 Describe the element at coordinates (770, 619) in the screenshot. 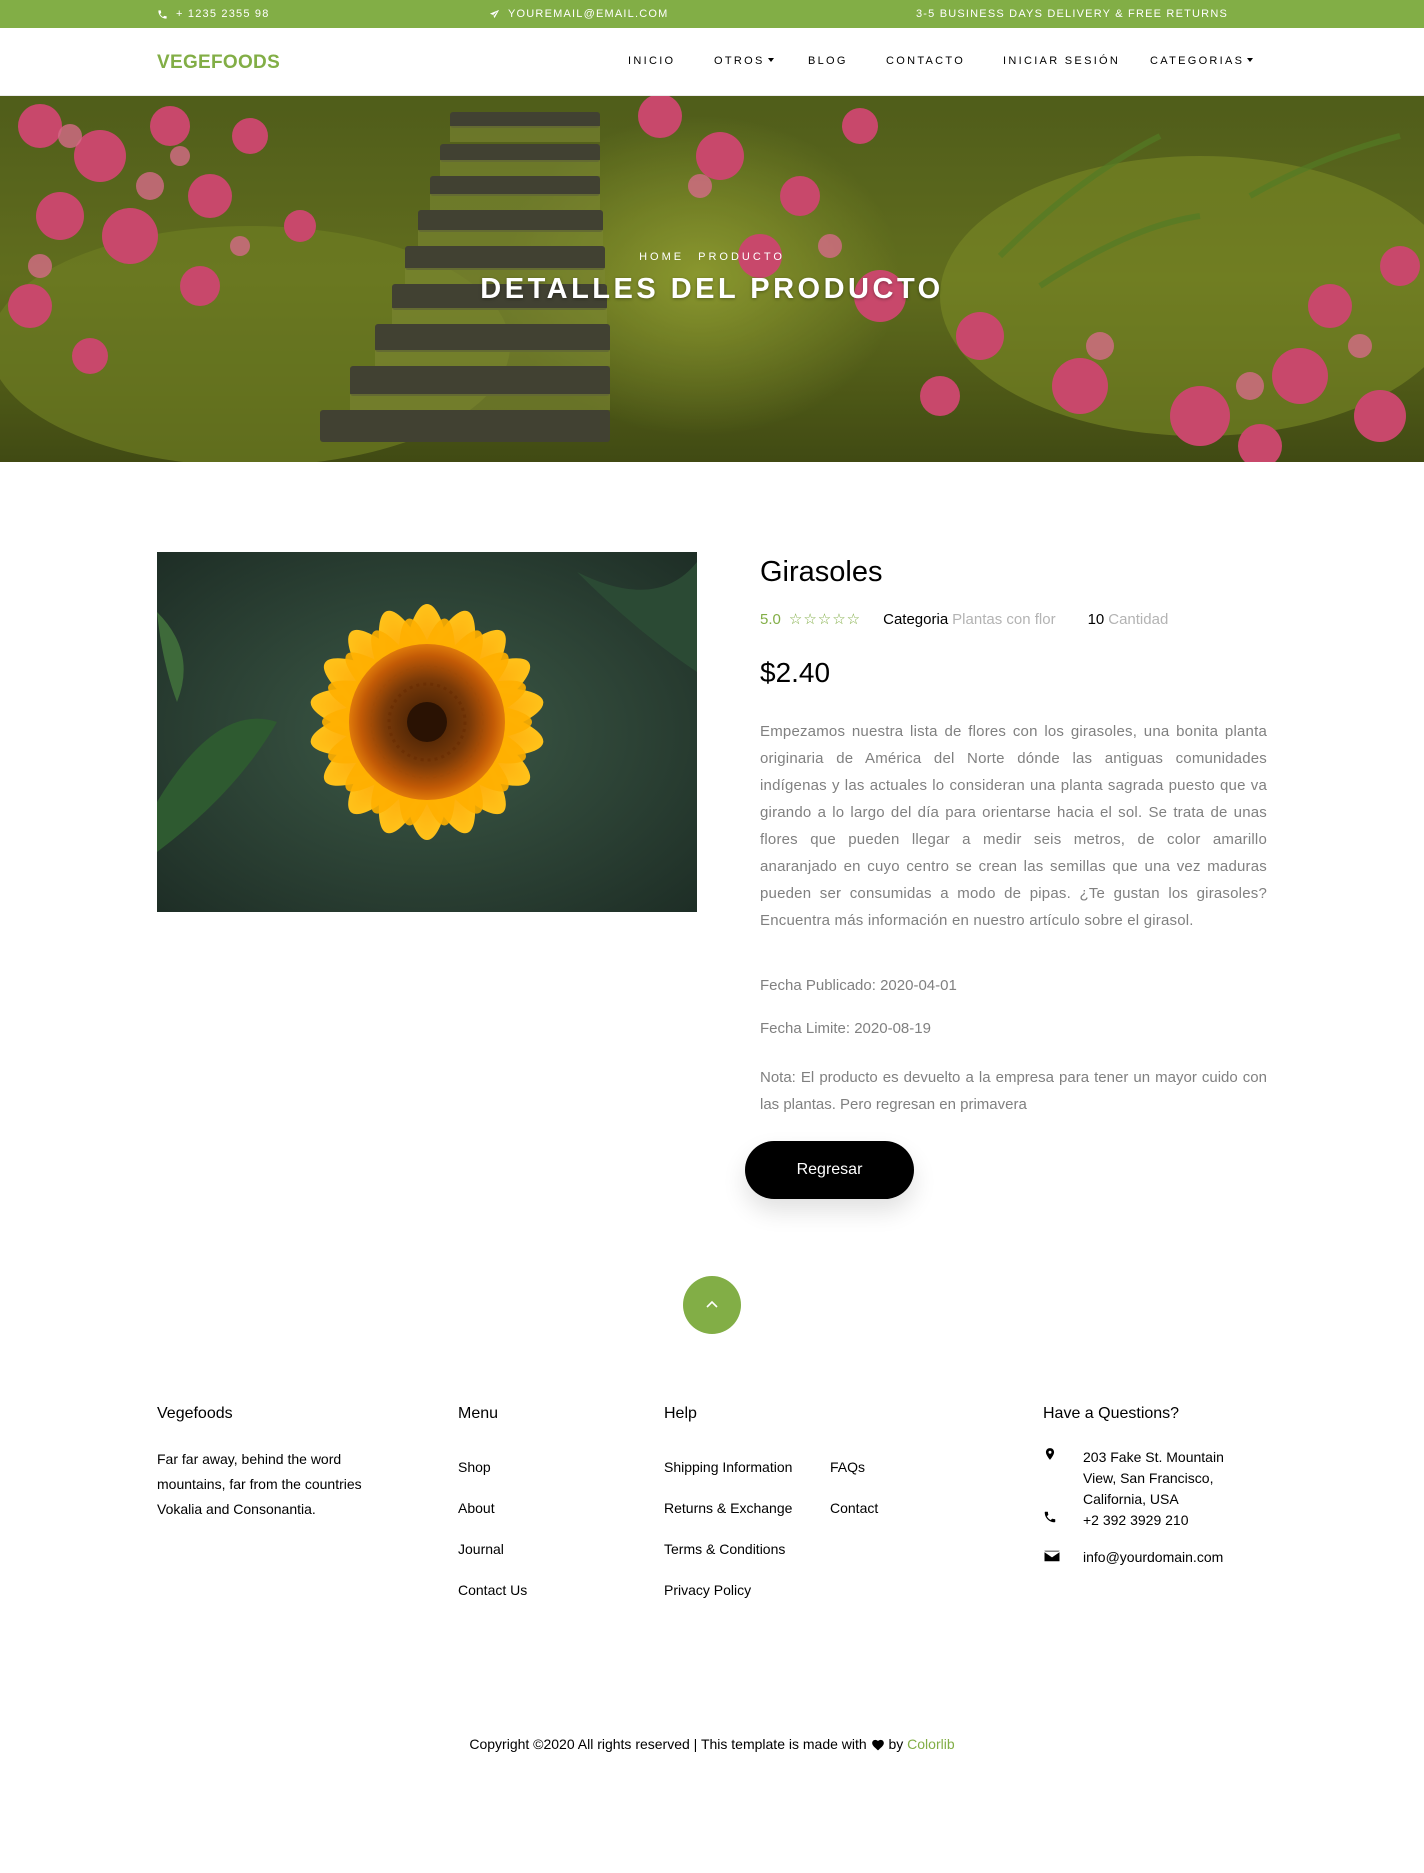

I see `product-rating: 5.0` at that location.